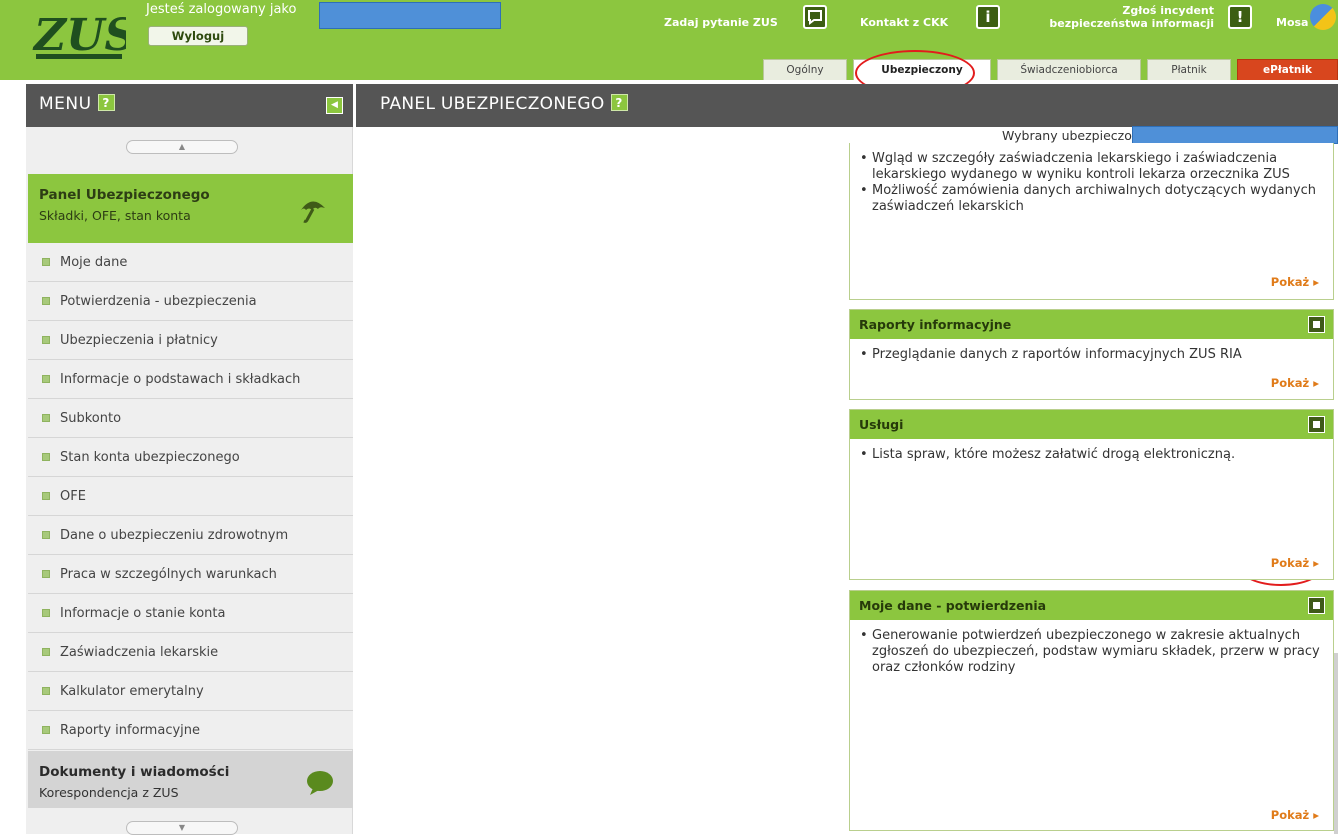 This screenshot has width=1338, height=835. What do you see at coordinates (190, 262) in the screenshot?
I see `sidebar-item-my-data: Moje dane` at bounding box center [190, 262].